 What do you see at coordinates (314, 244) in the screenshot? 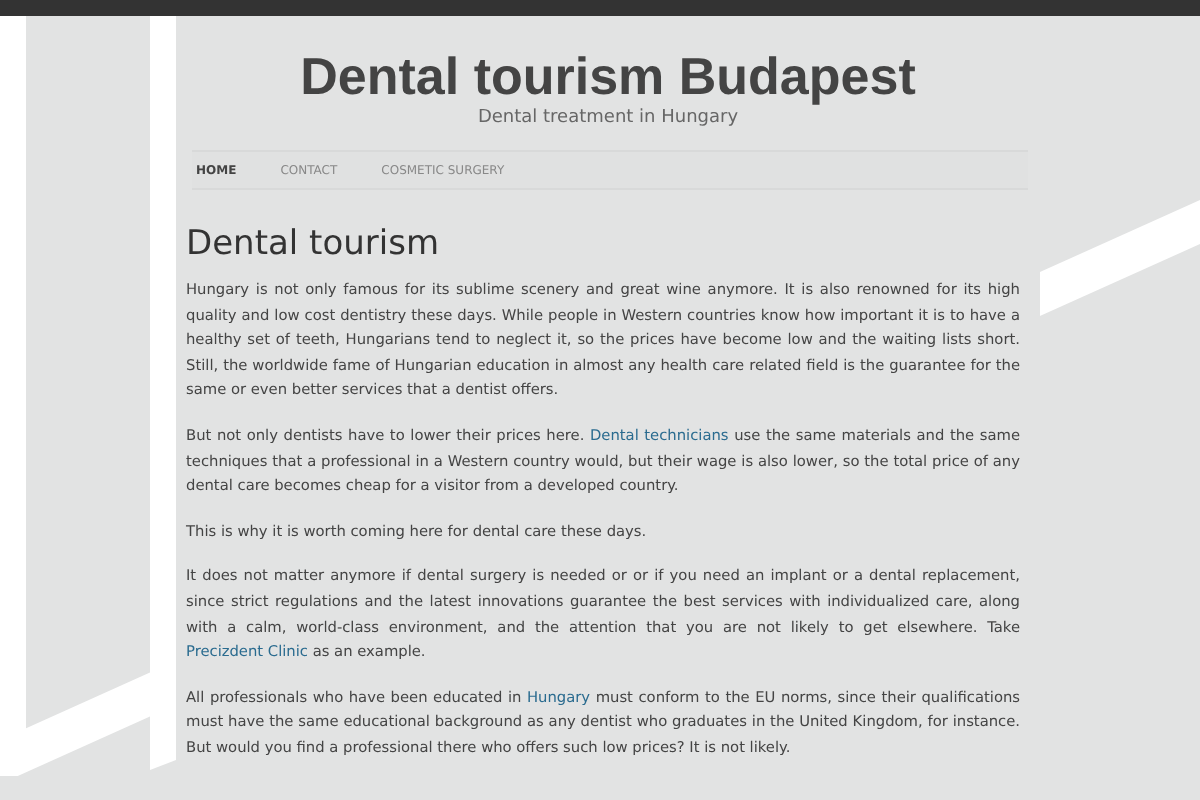
I see `article-heading: Dental tourism` at bounding box center [314, 244].